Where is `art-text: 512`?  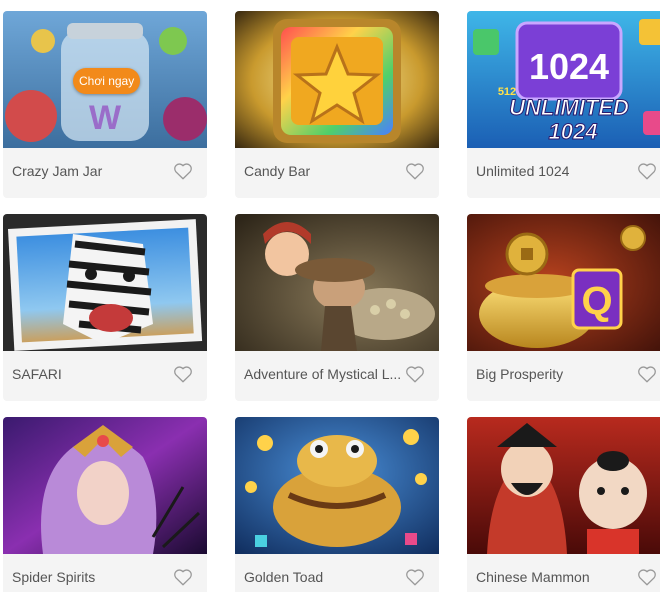
art-text: 512 is located at coordinates (507, 92).